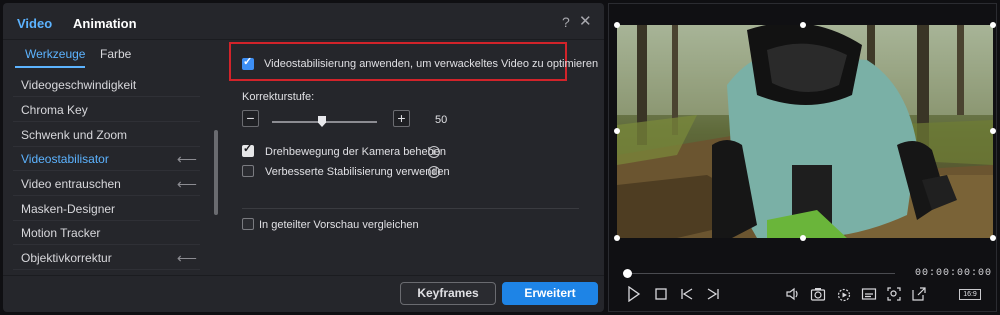 The image size is (1000, 315). I want to click on correction-level-label: Korrekturstufe:, so click(278, 97).